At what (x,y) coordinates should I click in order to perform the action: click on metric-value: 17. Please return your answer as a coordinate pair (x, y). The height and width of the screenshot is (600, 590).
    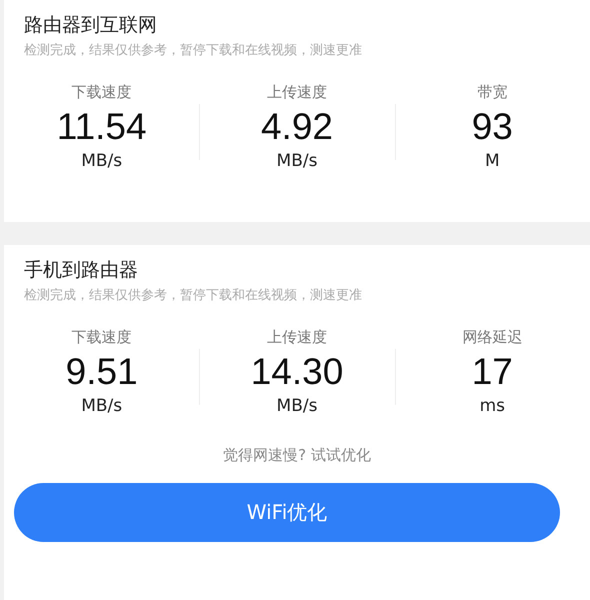
    Looking at the image, I should click on (492, 372).